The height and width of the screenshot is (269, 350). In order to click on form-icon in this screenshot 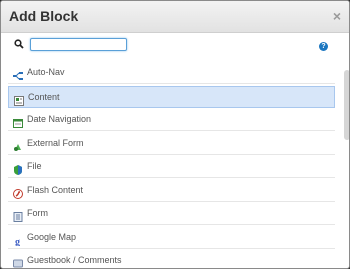, I will do `click(18, 215)`.